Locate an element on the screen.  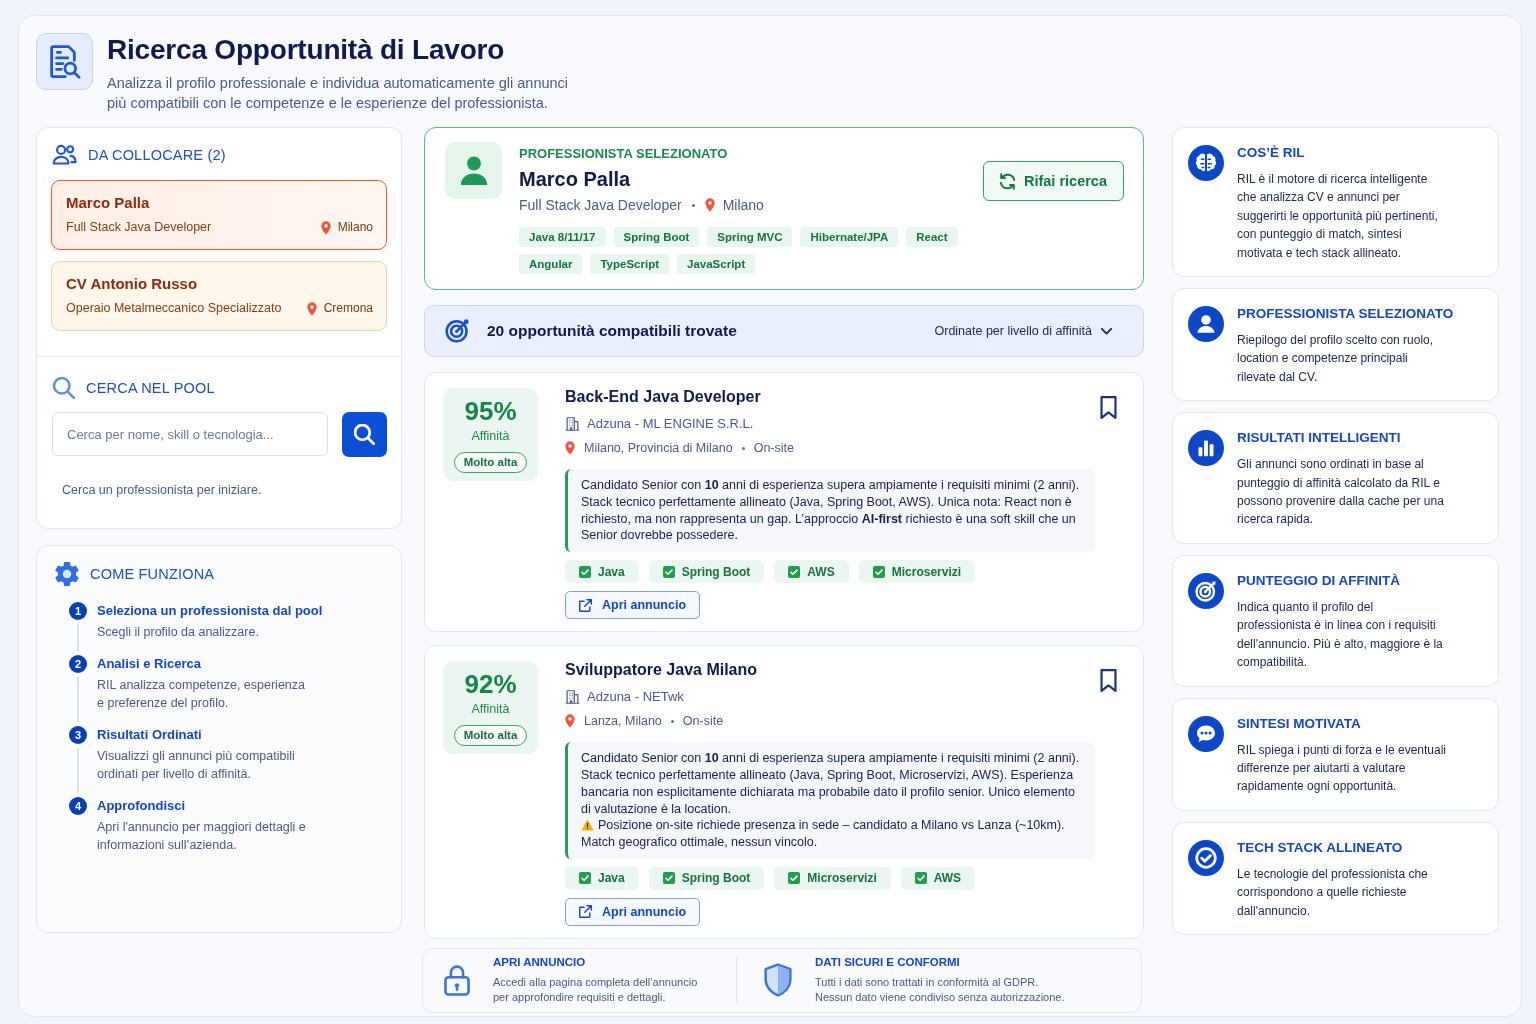
job-title: Back-End Java Developer is located at coordinates (663, 397).